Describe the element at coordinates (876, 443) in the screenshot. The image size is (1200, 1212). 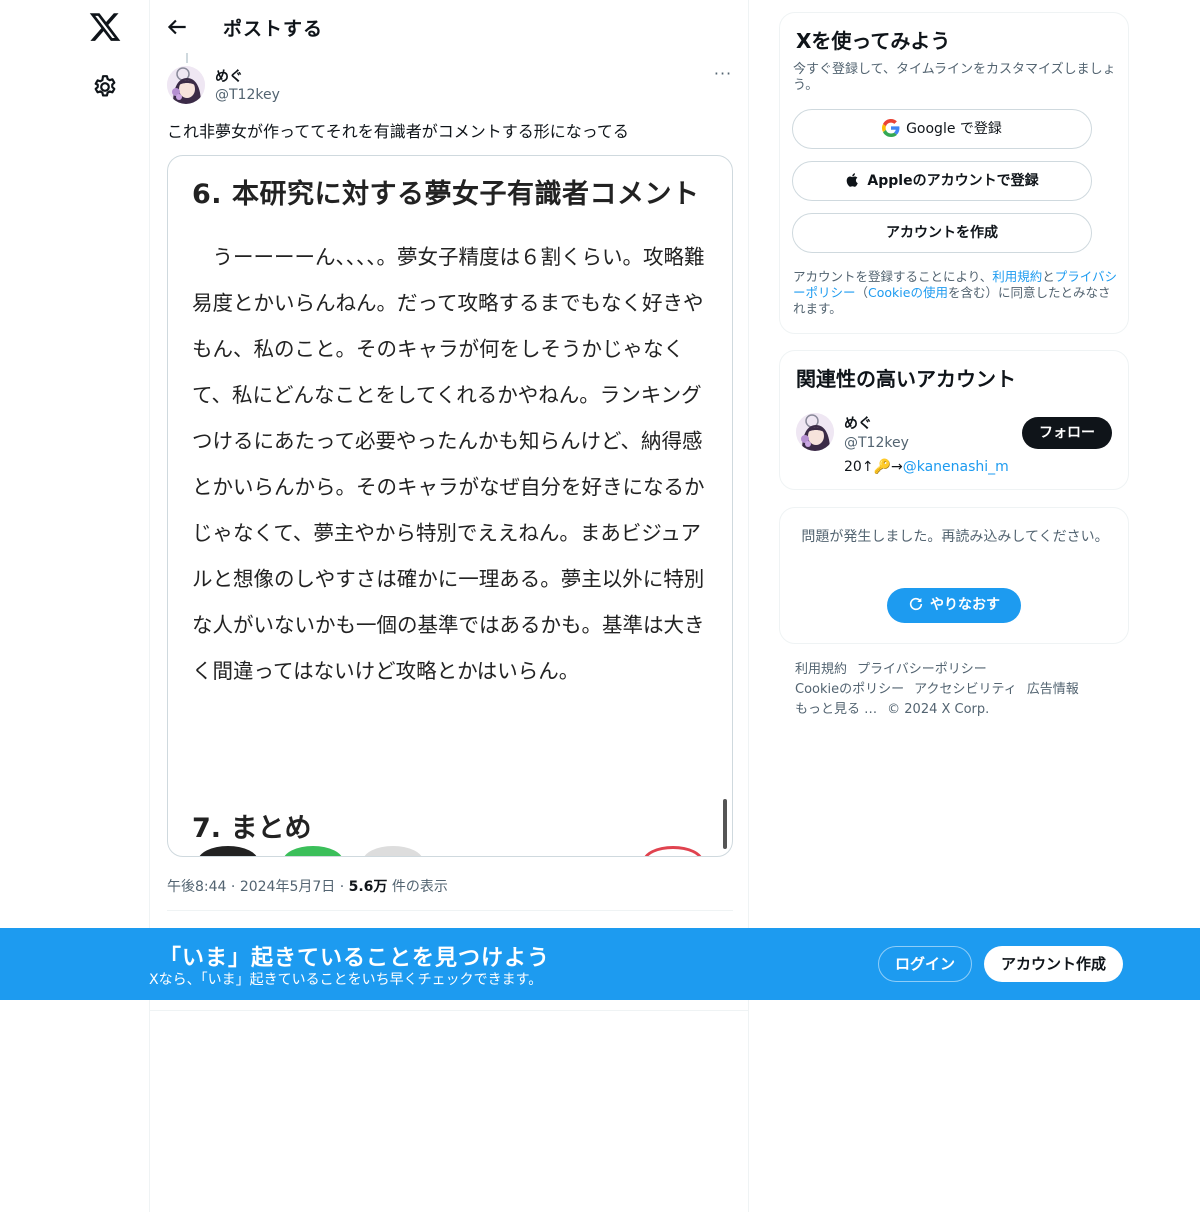
I see `related-handle: @T12key` at that location.